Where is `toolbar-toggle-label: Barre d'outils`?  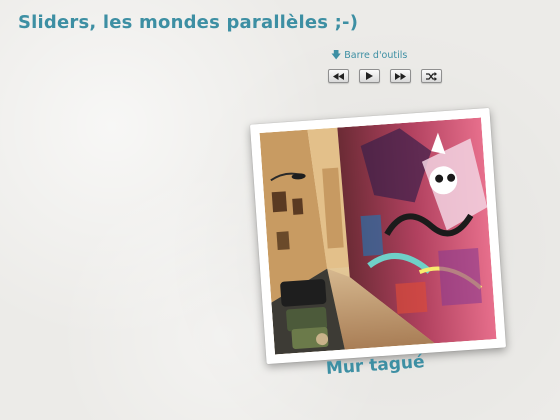 toolbar-toggle-label: Barre d'outils is located at coordinates (376, 55).